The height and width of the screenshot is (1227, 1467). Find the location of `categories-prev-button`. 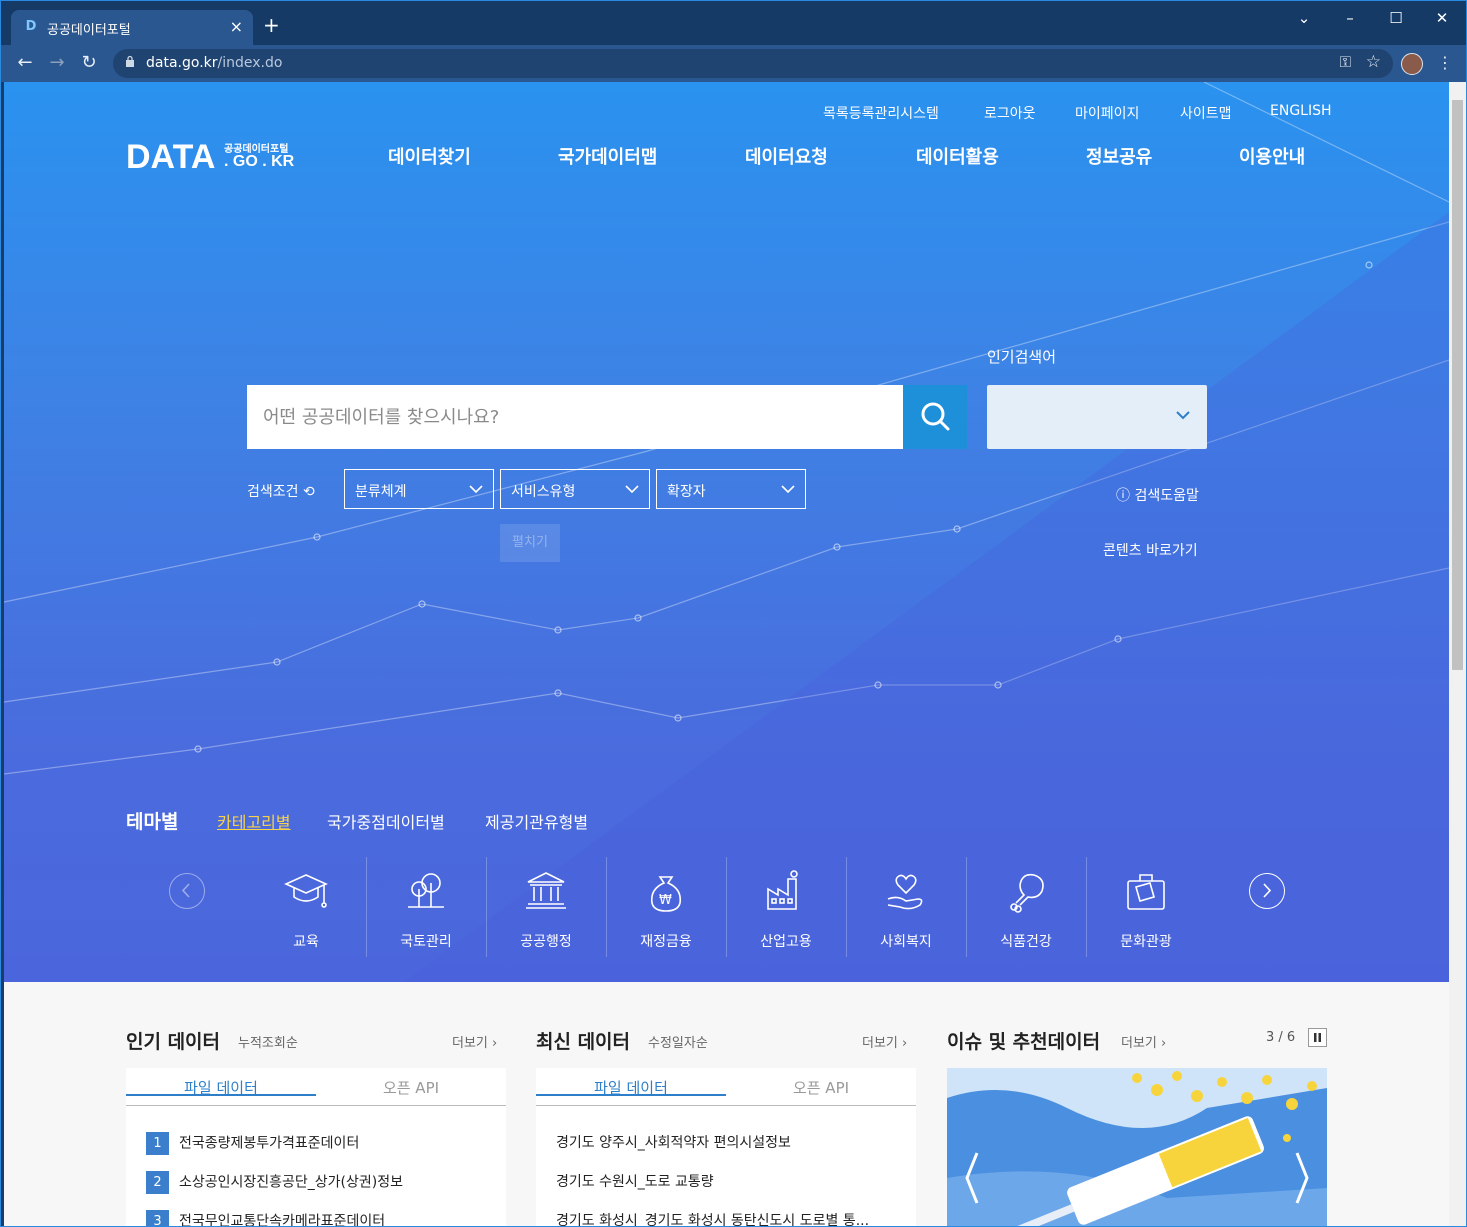

categories-prev-button is located at coordinates (187, 891).